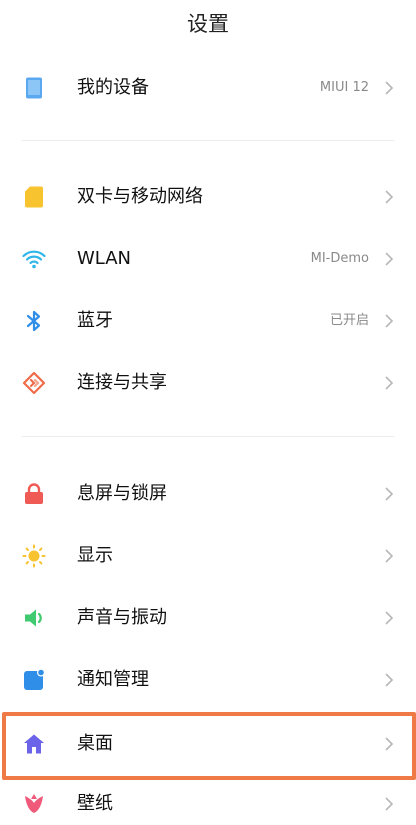 This screenshot has height=825, width=416. I want to click on bluetooth-icon, so click(34, 321).